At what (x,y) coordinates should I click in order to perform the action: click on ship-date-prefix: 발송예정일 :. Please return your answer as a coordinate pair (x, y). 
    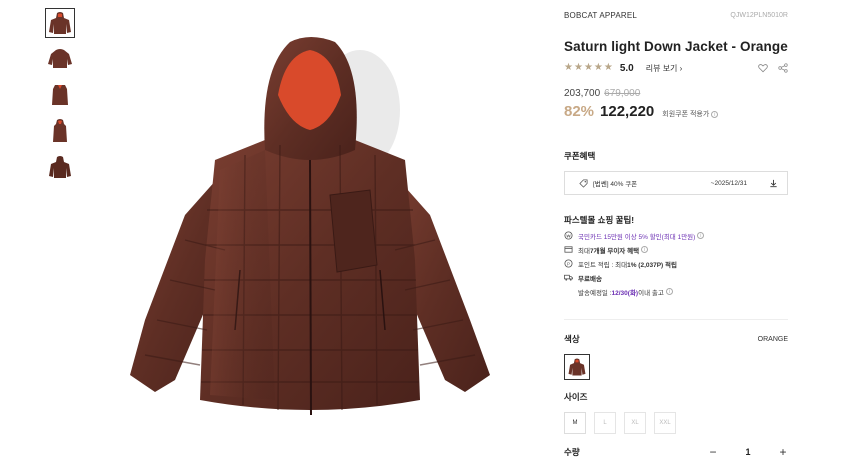
    Looking at the image, I should click on (595, 293).